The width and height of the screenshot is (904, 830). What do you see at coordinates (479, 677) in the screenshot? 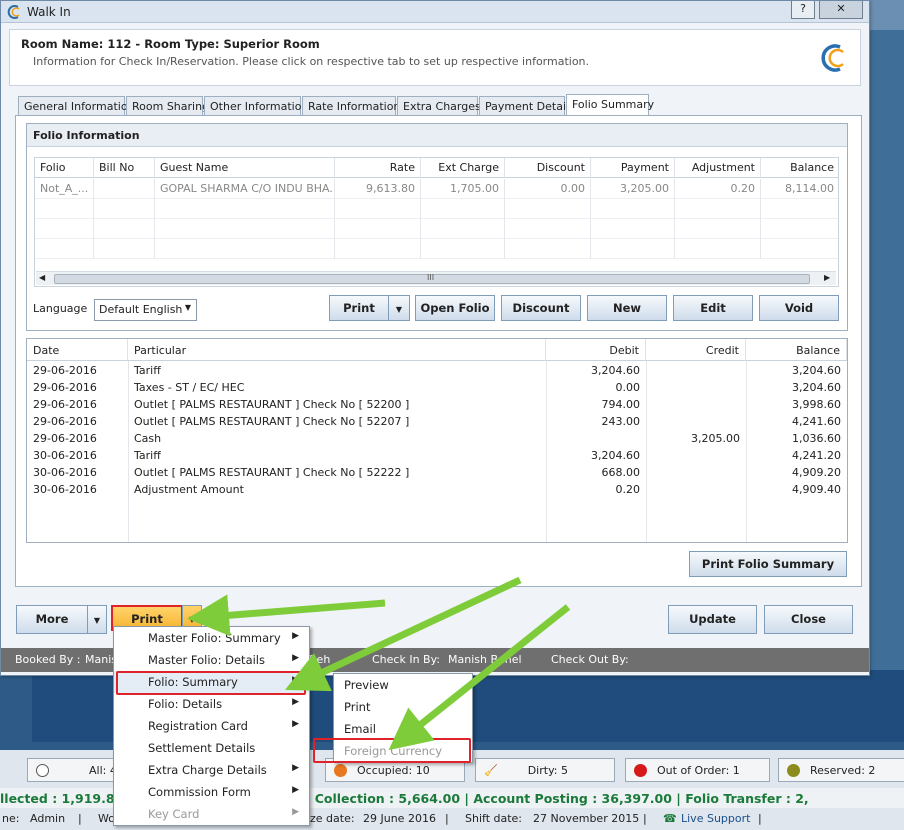
I see `arrow-to-foreign-currency` at bounding box center [479, 677].